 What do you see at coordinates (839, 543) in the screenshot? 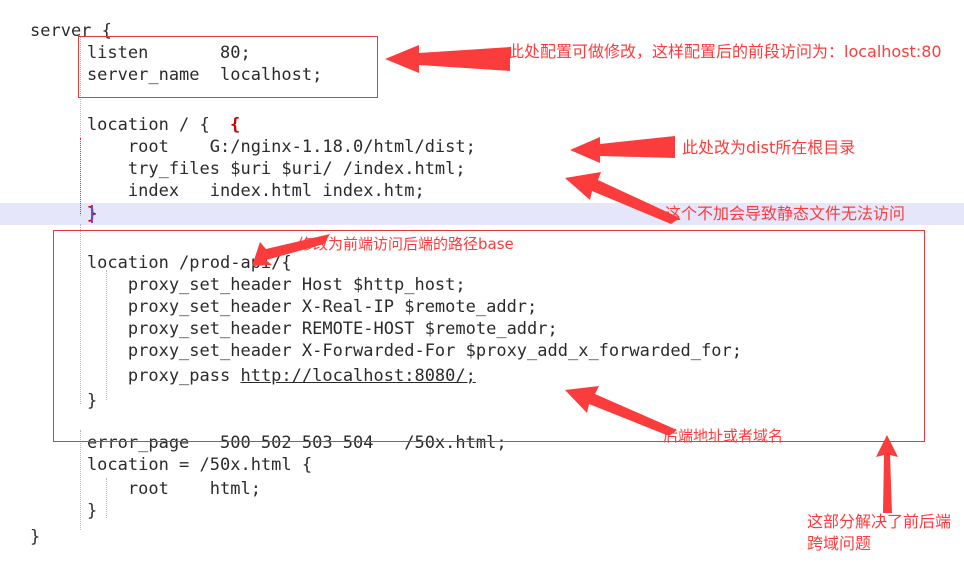
I see `annotation-cors-line2: 跨域问题` at bounding box center [839, 543].